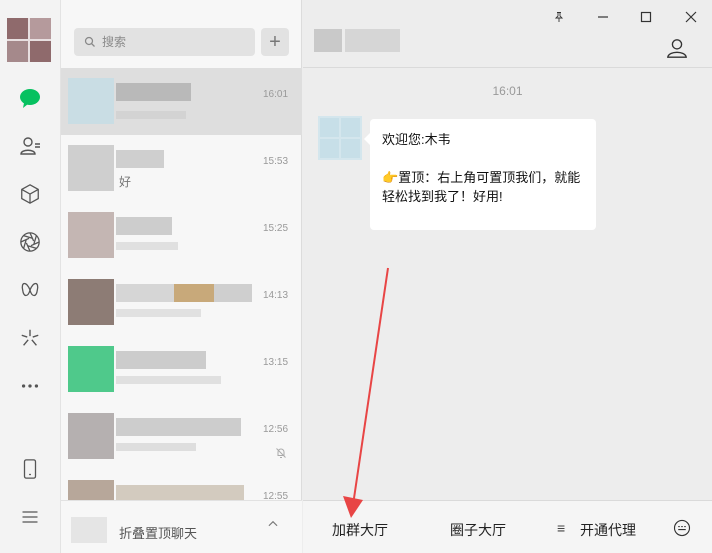  I want to click on search-icon, so click(89, 41).